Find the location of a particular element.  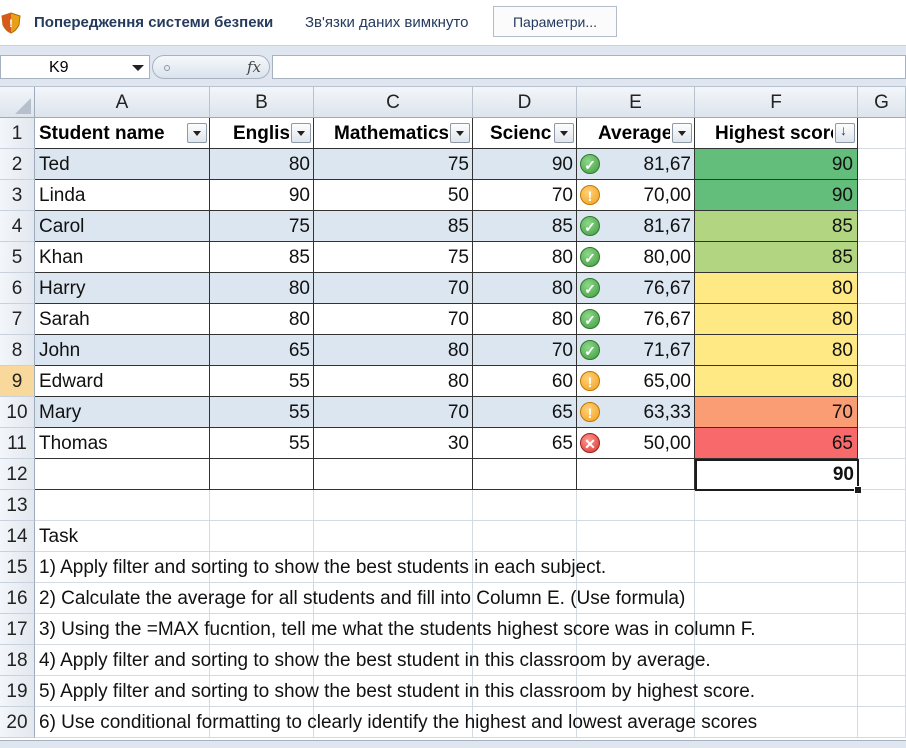

row-header-3: 3 is located at coordinates (17, 195).